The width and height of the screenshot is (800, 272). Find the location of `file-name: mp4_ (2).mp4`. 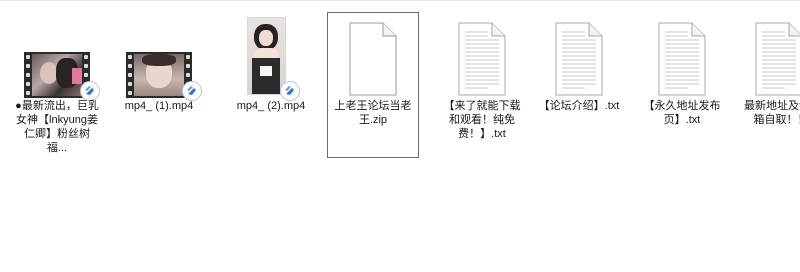

file-name: mp4_ (2).mp4 is located at coordinates (271, 106).